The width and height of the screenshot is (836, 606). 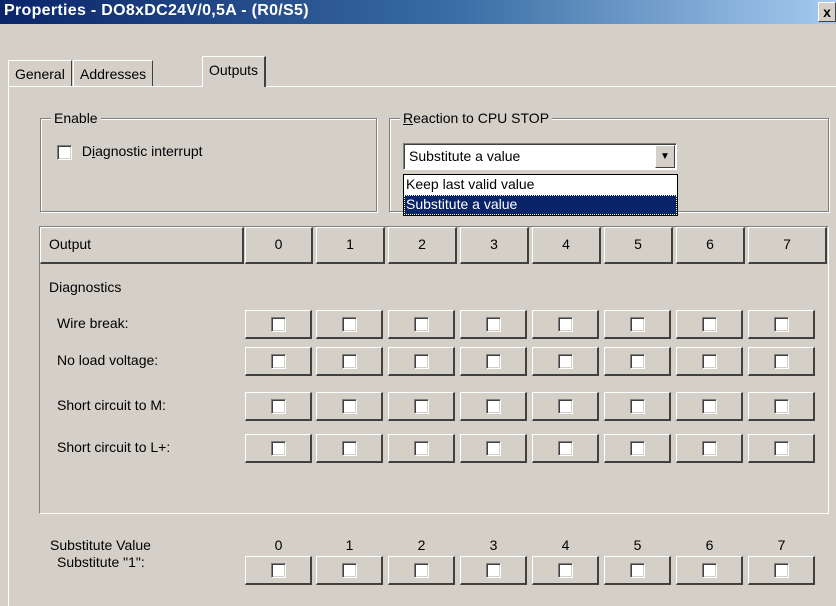 I want to click on substitute-column-header-7: 7, so click(x=781, y=545).